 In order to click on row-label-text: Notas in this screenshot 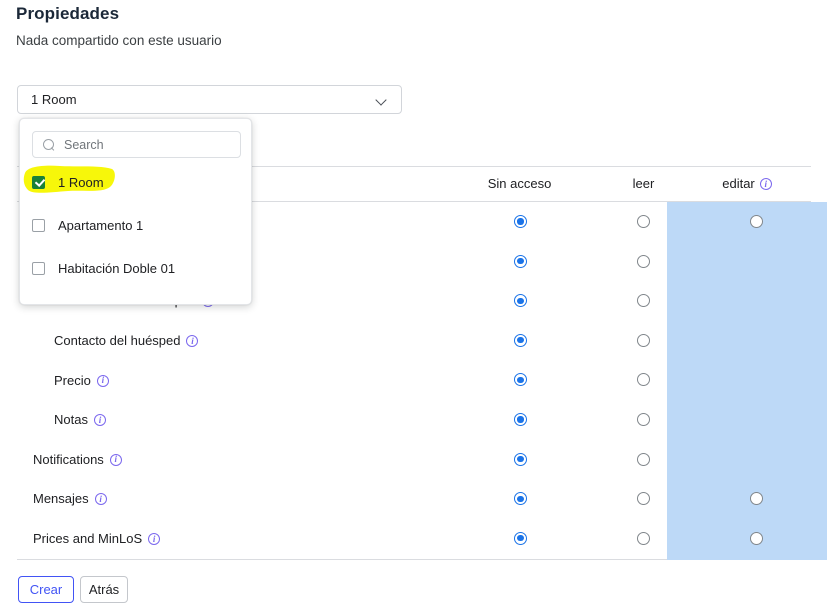, I will do `click(71, 420)`.